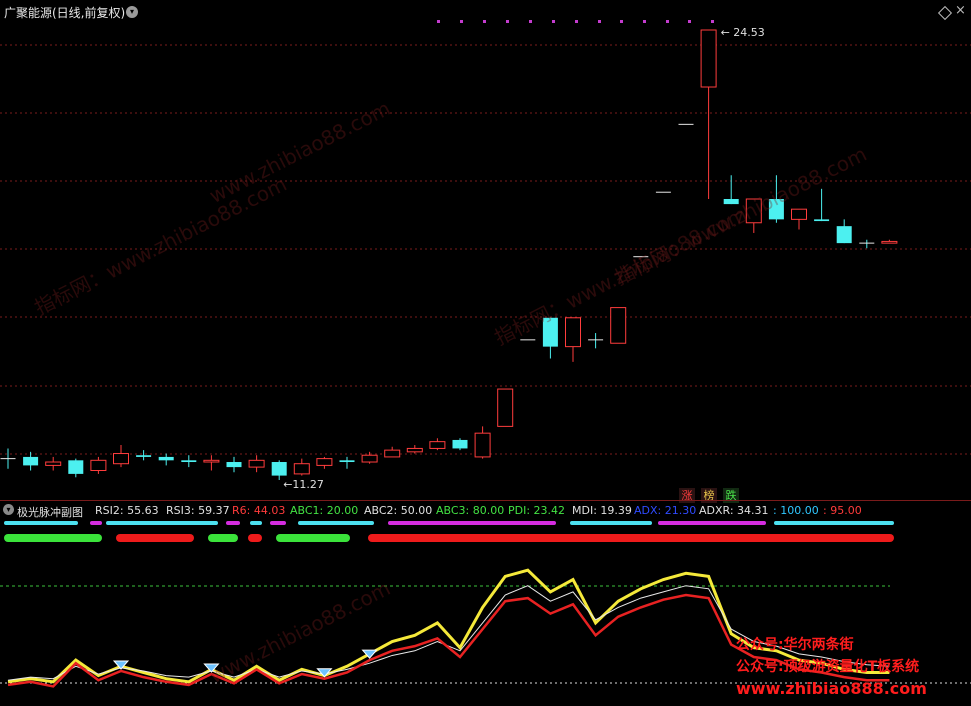  What do you see at coordinates (324, 510) in the screenshot?
I see `indicator-field: ABC1: 20.00` at bounding box center [324, 510].